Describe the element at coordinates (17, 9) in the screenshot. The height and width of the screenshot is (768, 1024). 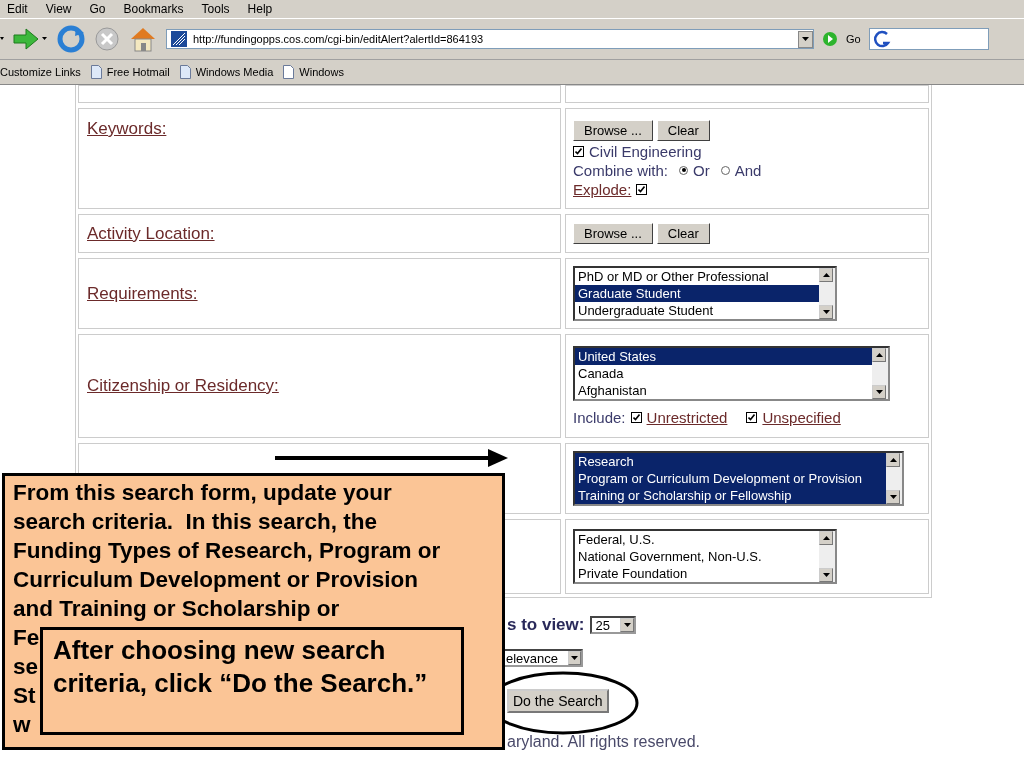
I see `menu-item: Edit` at that location.